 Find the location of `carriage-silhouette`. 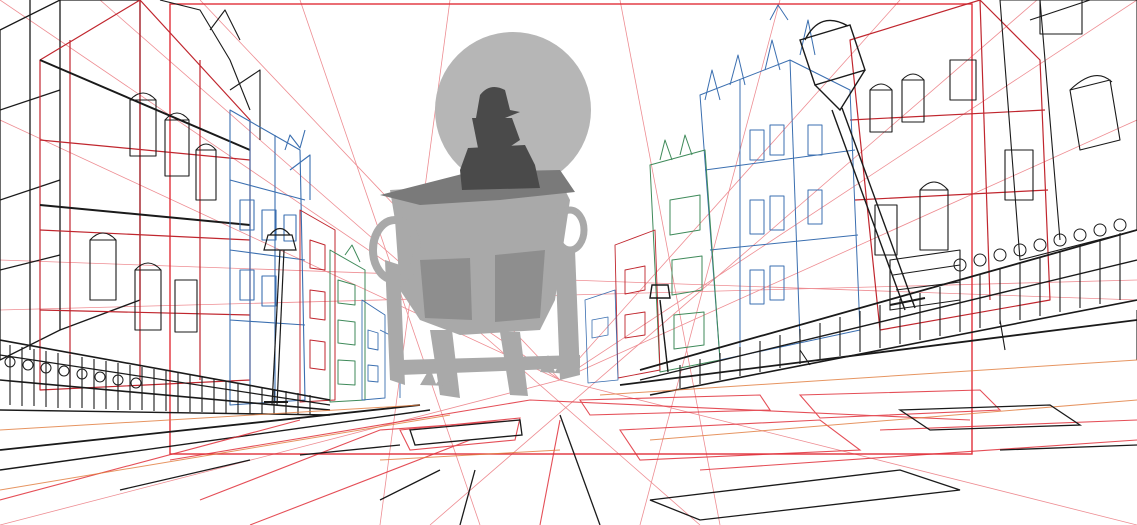

carriage-silhouette is located at coordinates (478, 284).